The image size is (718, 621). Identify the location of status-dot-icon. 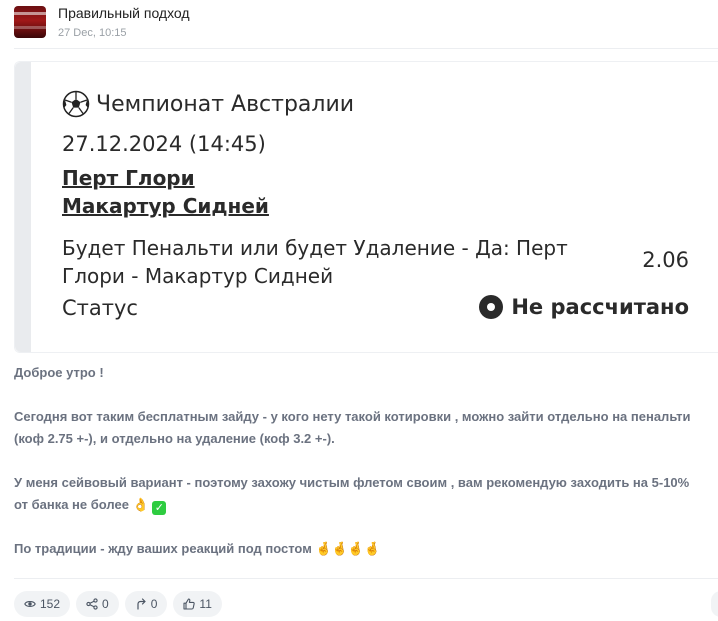
(491, 307).